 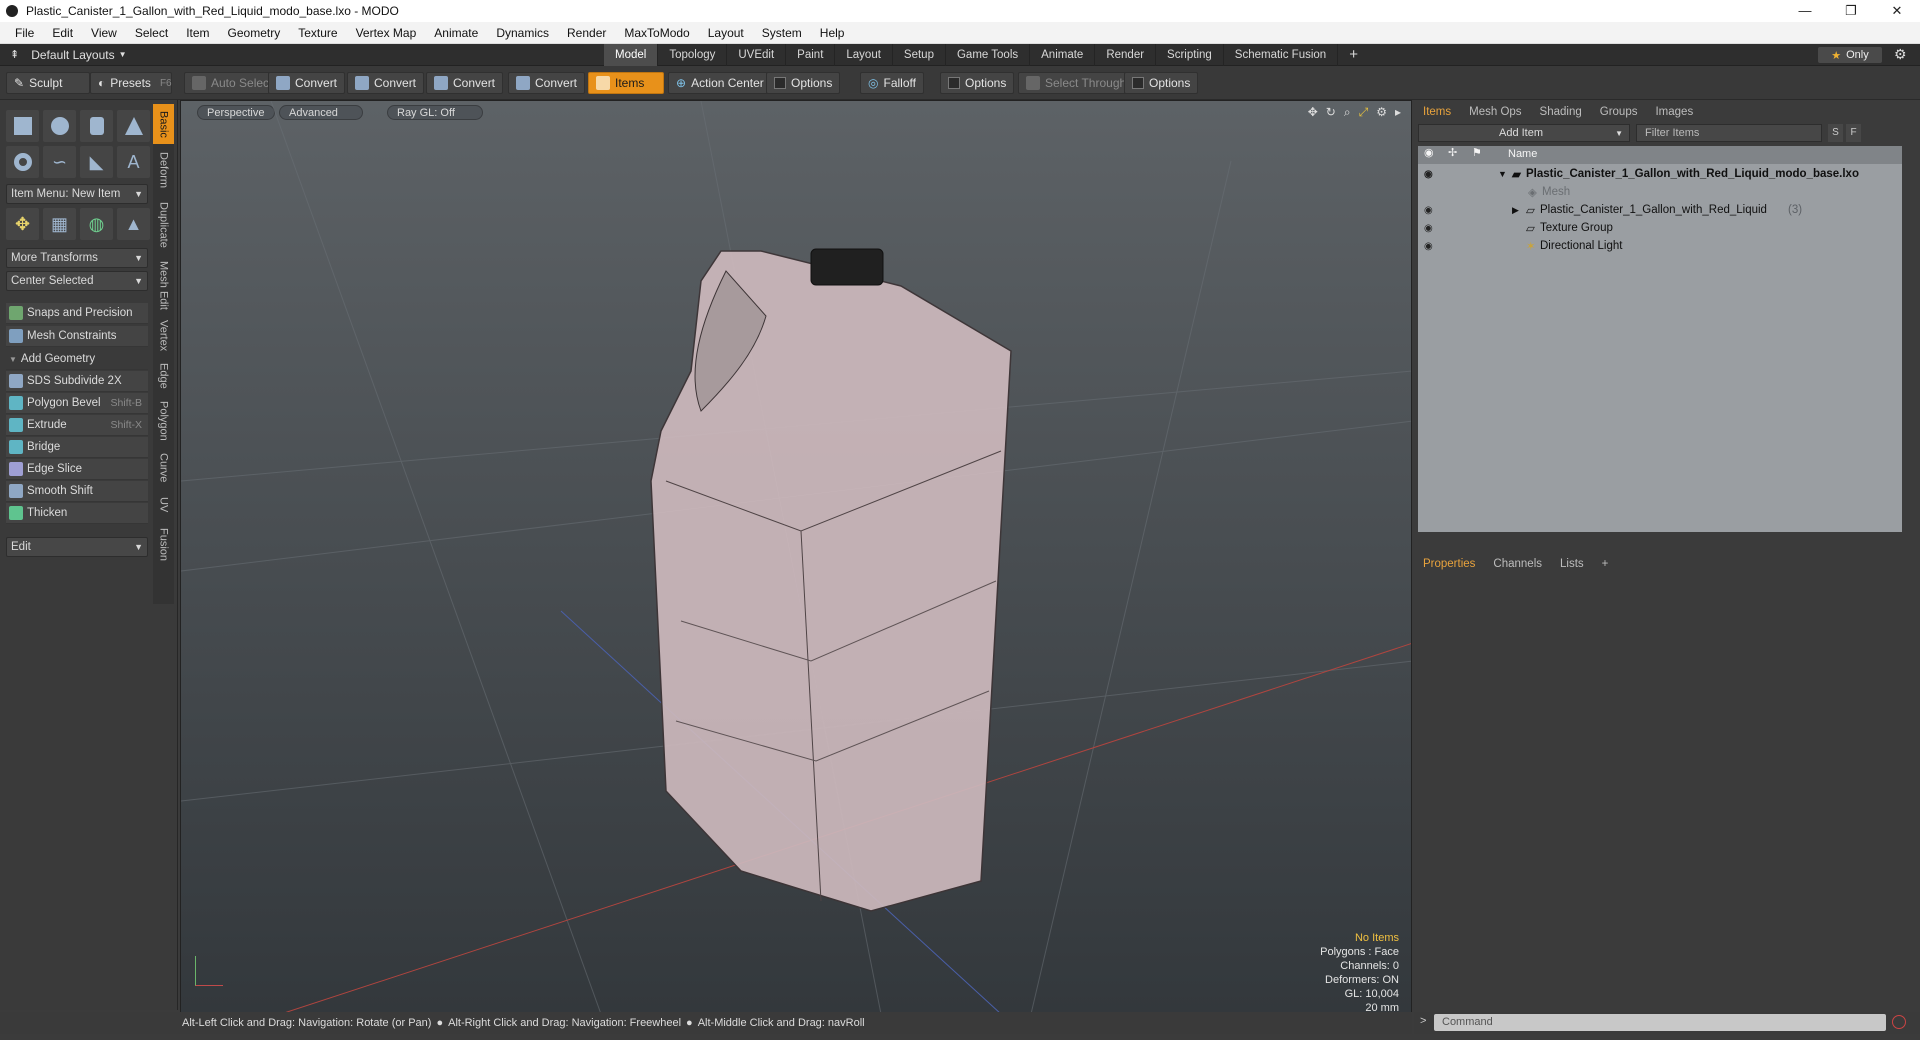 I want to click on vtab-basic: Basic, so click(x=163, y=124).